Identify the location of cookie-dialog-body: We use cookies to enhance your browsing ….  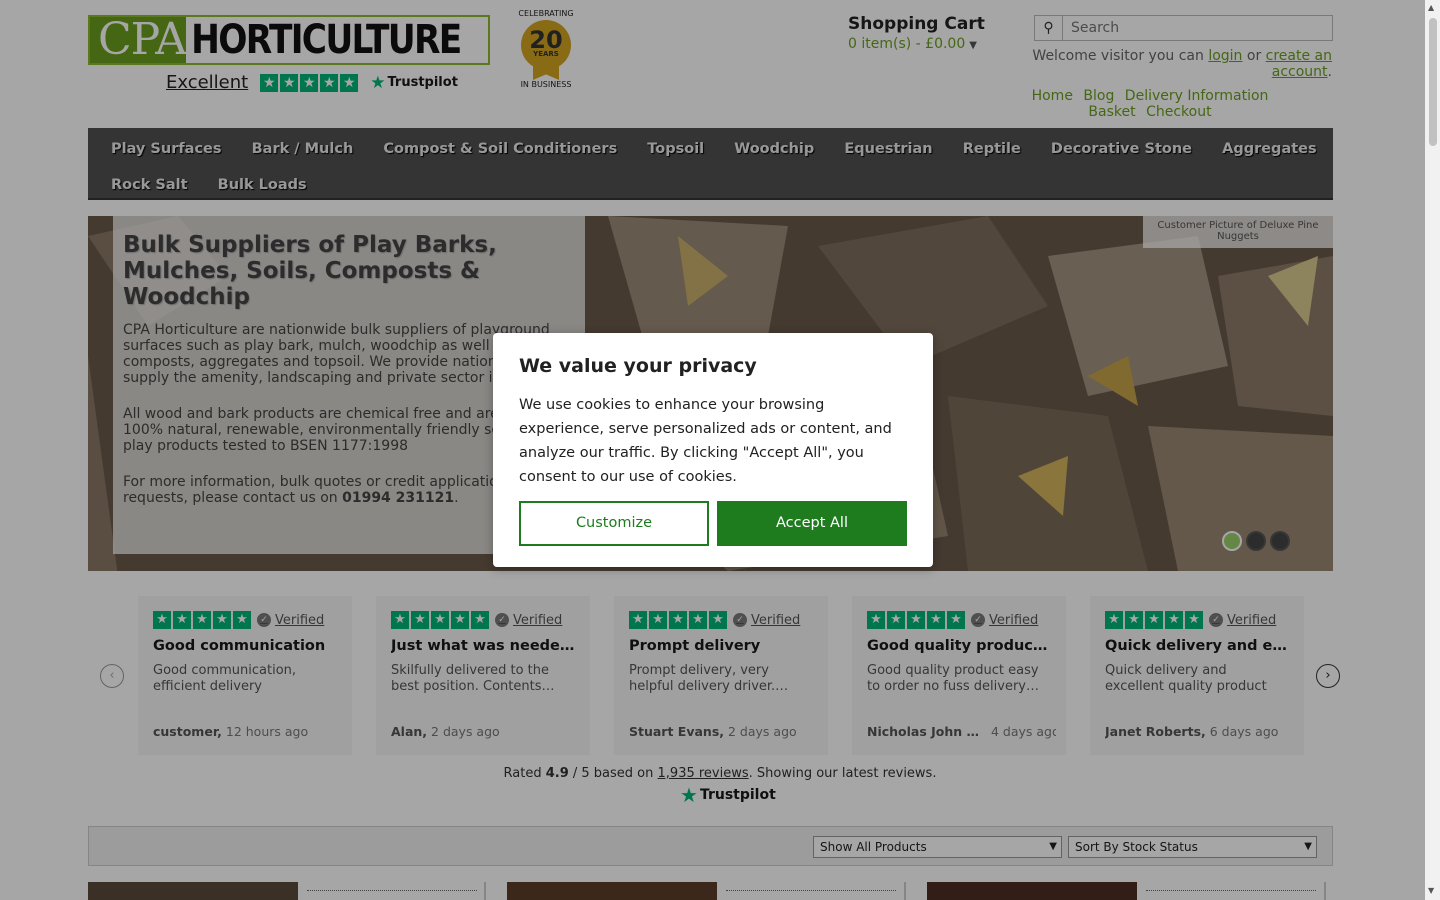
(705, 441).